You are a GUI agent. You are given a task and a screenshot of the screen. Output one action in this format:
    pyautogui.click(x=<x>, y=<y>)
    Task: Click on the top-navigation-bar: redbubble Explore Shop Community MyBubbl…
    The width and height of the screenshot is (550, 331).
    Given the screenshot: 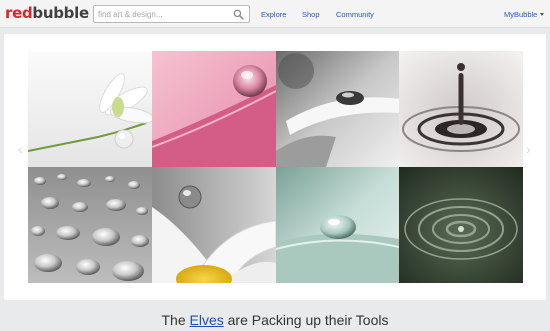 What is the action you would take?
    pyautogui.click(x=275, y=14)
    